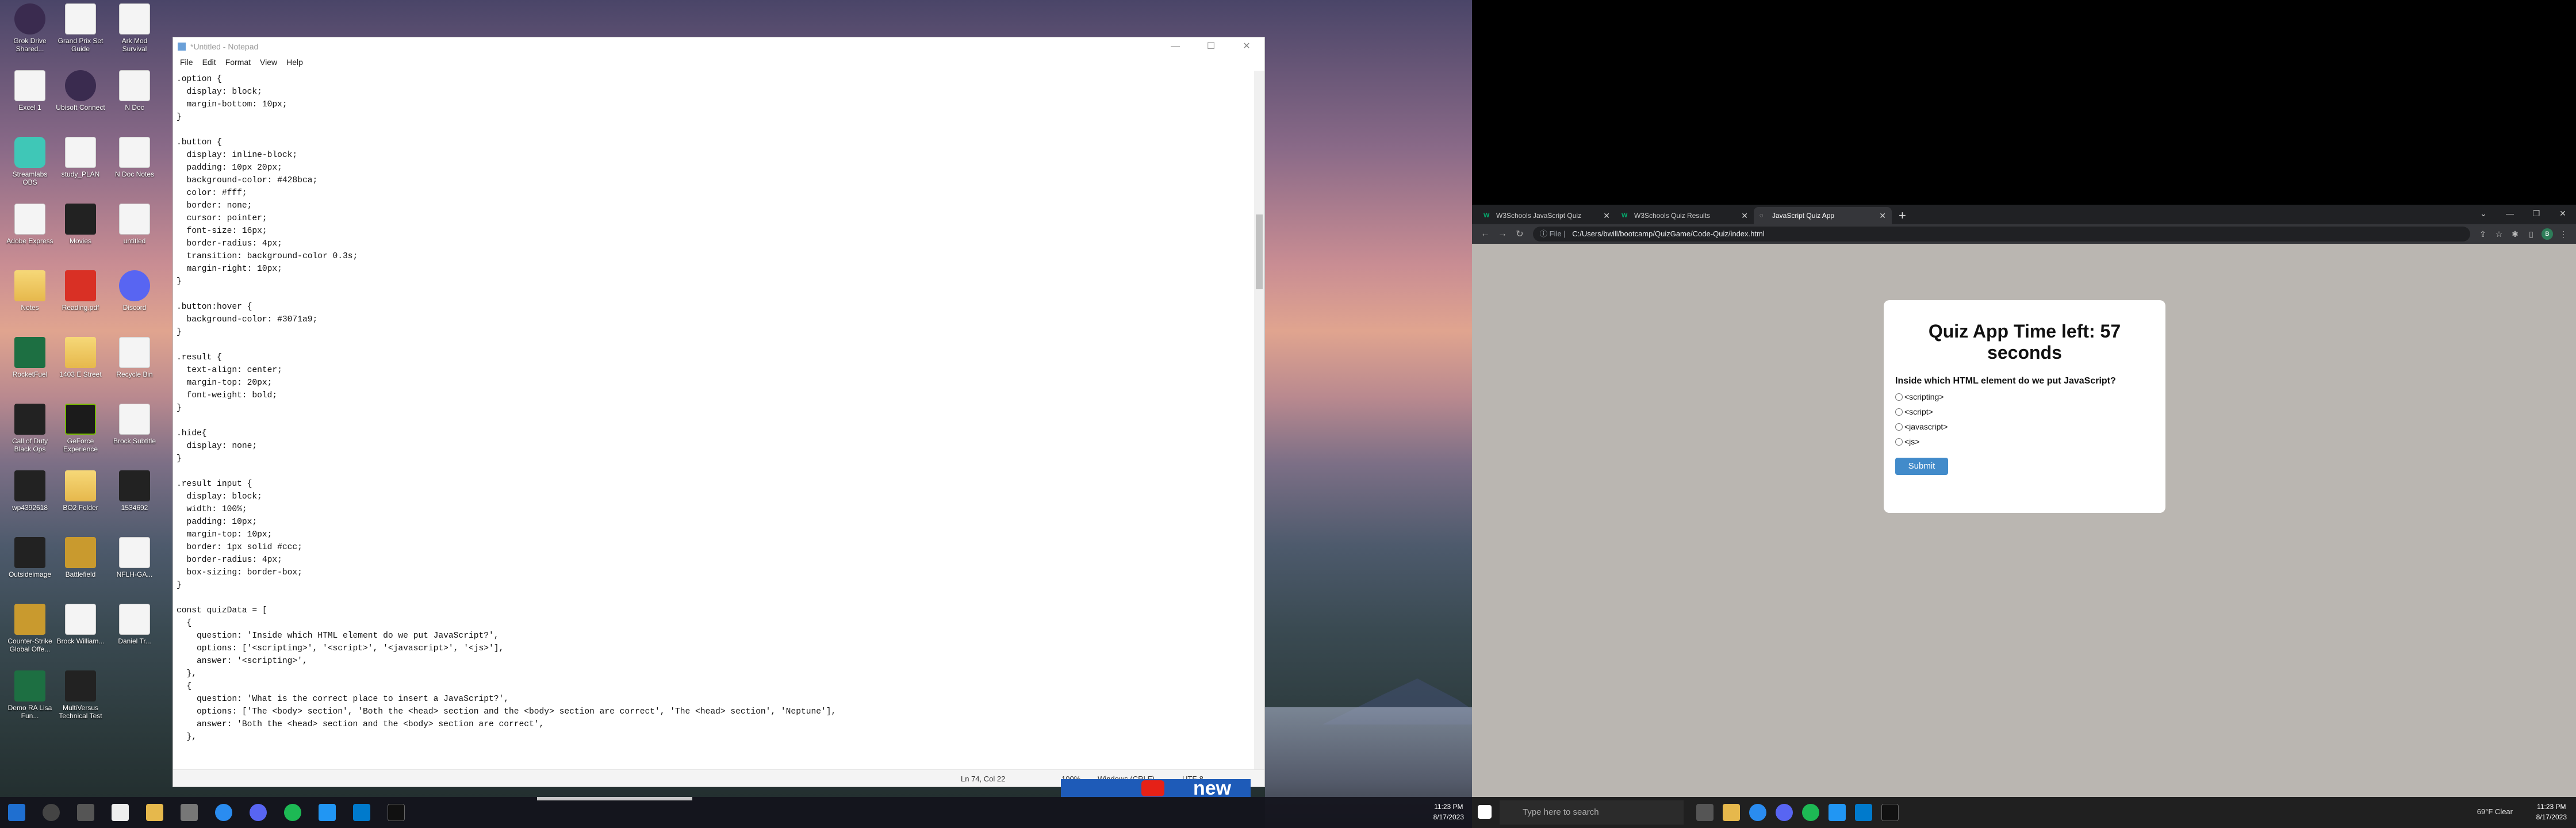 This screenshot has width=2576, height=828. Describe the element at coordinates (1502, 234) in the screenshot. I see `forward-icon: →` at that location.